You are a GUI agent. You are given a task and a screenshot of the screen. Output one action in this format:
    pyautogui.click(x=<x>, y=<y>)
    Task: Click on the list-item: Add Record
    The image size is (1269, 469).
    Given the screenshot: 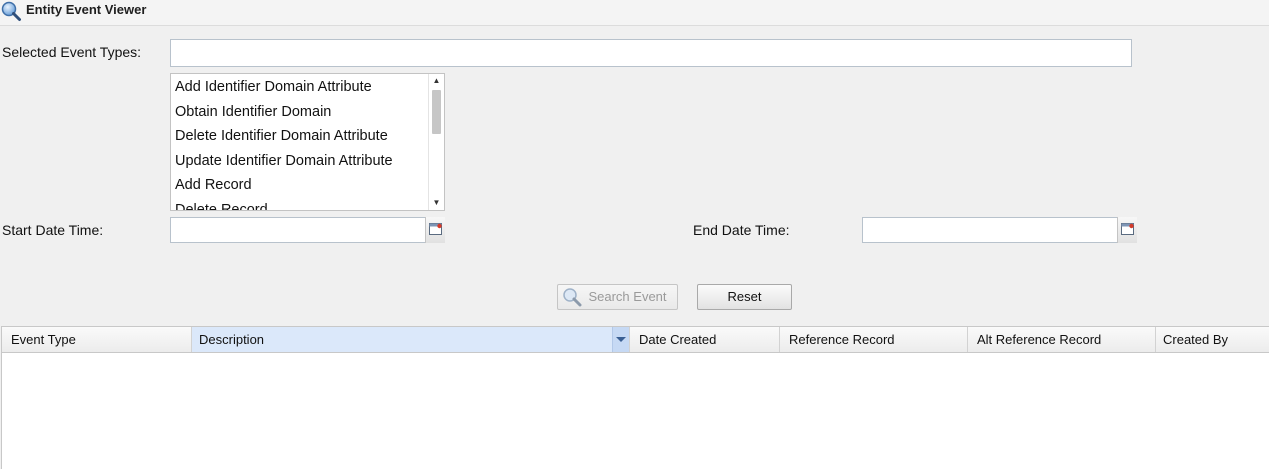 What is the action you would take?
    pyautogui.click(x=299, y=184)
    